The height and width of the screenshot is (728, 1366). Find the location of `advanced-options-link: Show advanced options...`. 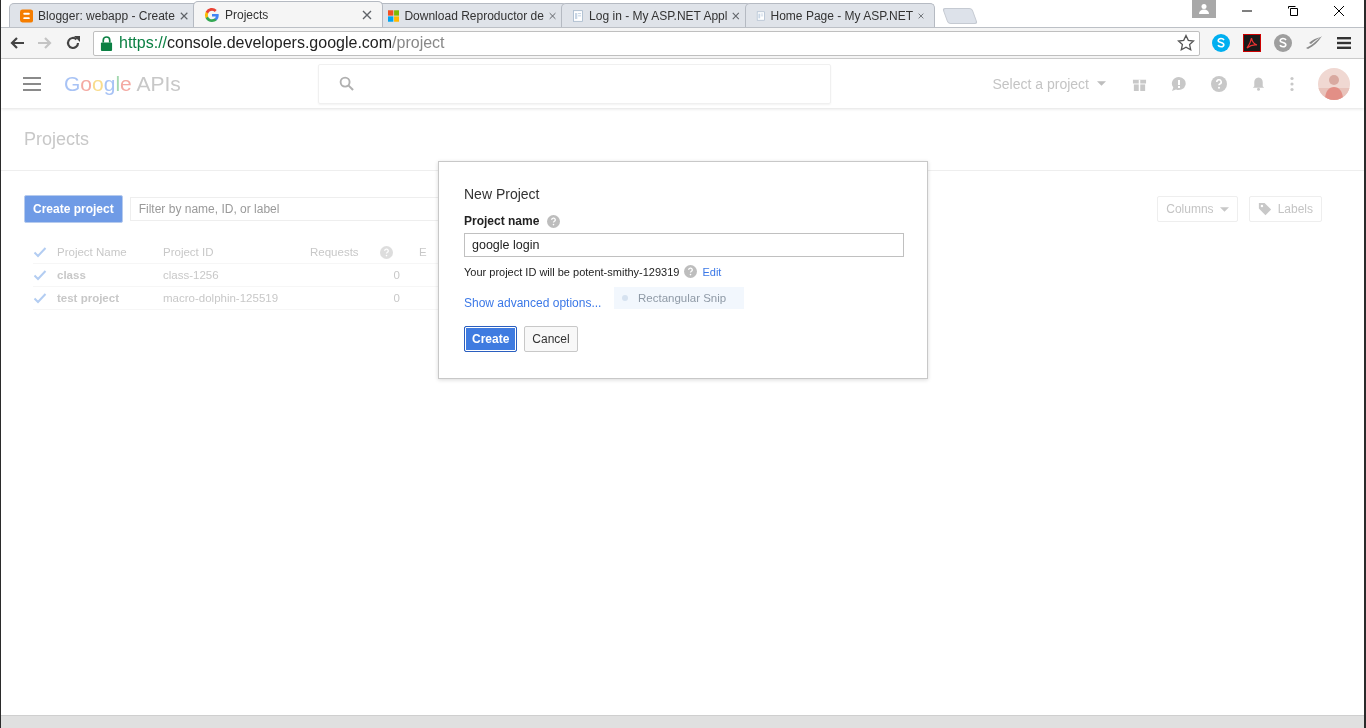

advanced-options-link: Show advanced options... is located at coordinates (533, 303).